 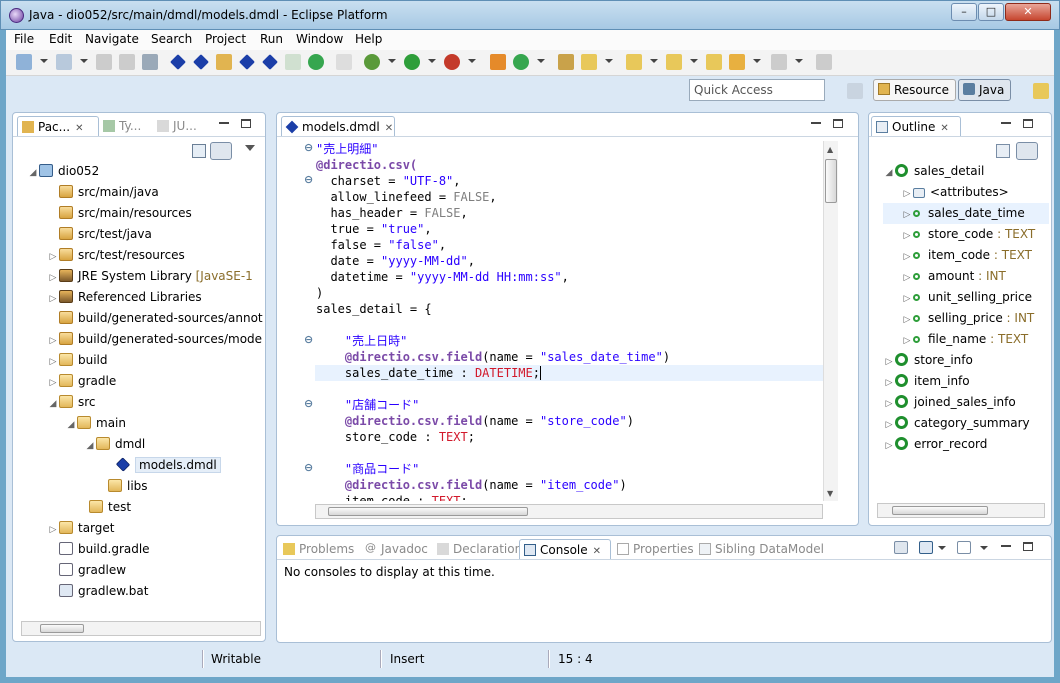 What do you see at coordinates (926, 547) in the screenshot?
I see `display-console-icon` at bounding box center [926, 547].